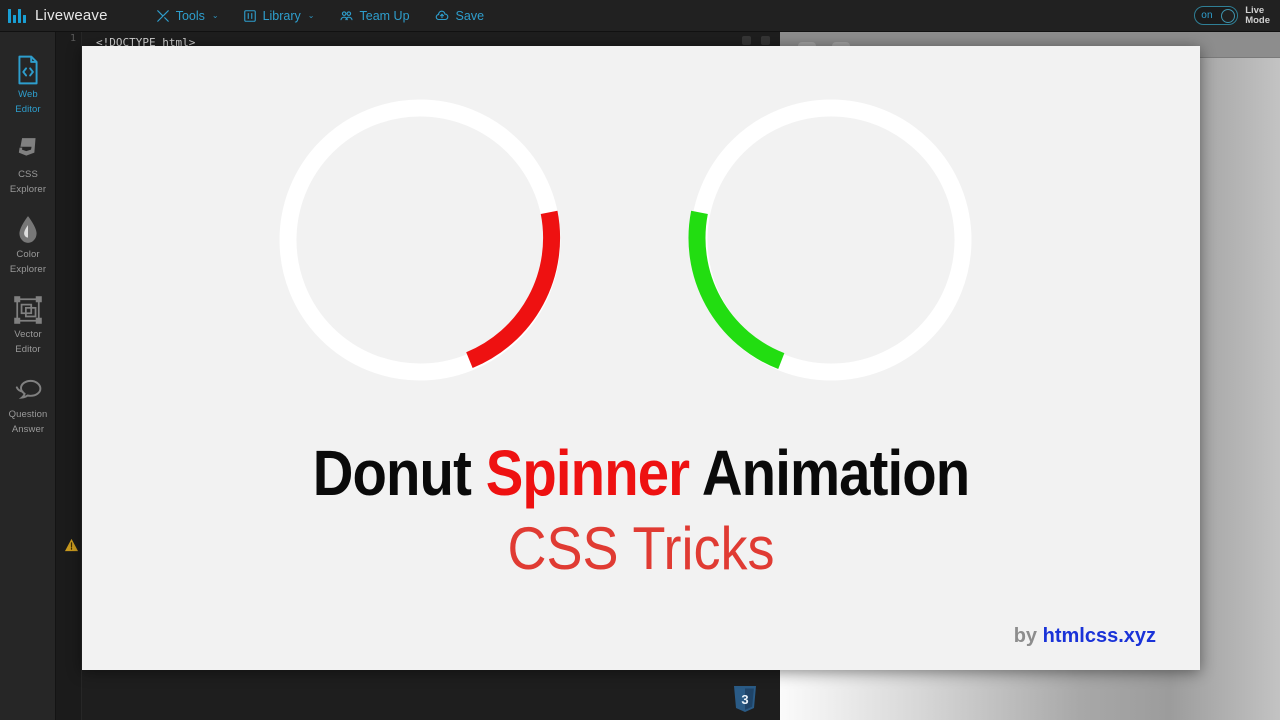 The height and width of the screenshot is (720, 1280). Describe the element at coordinates (28, 70) in the screenshot. I see `code-file-icon` at that location.